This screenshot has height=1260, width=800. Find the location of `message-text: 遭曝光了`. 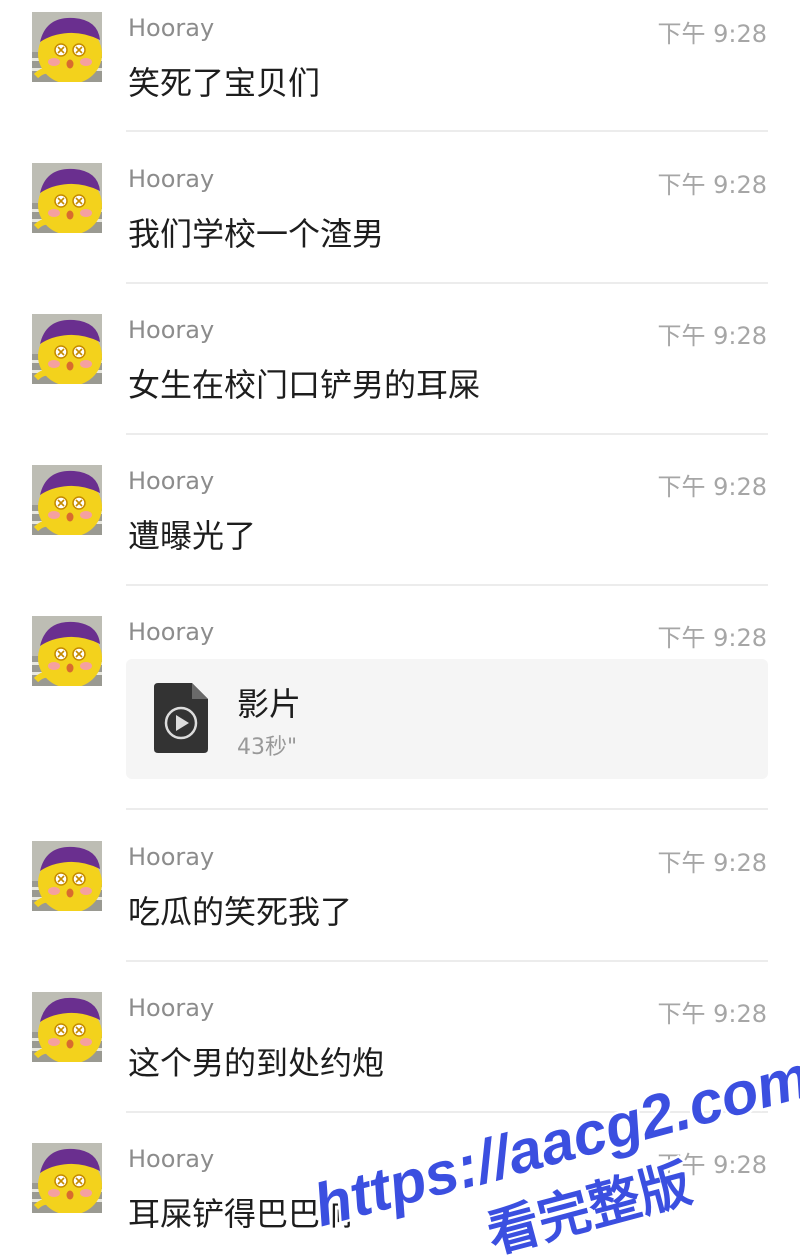

message-text: 遭曝光了 is located at coordinates (192, 536).